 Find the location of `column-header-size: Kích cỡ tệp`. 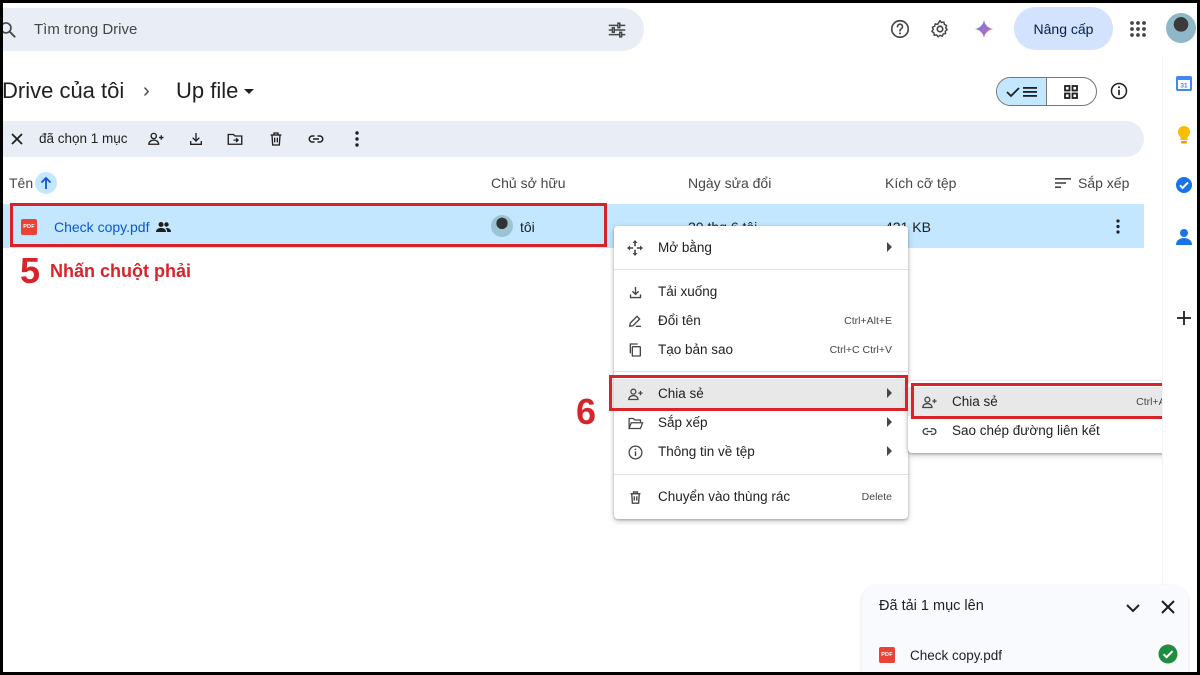

column-header-size: Kích cỡ tệp is located at coordinates (920, 183).